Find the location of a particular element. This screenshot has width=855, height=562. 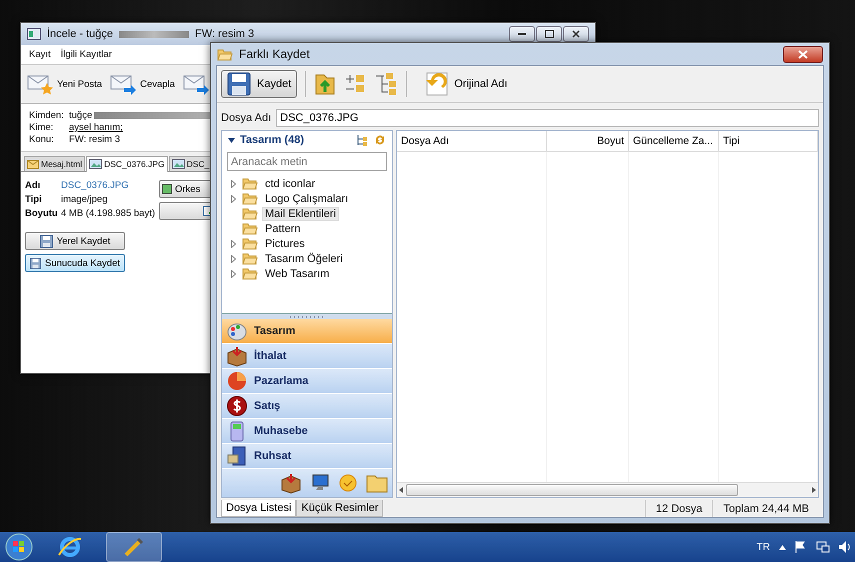

folder-item: Pattern is located at coordinates (283, 229).